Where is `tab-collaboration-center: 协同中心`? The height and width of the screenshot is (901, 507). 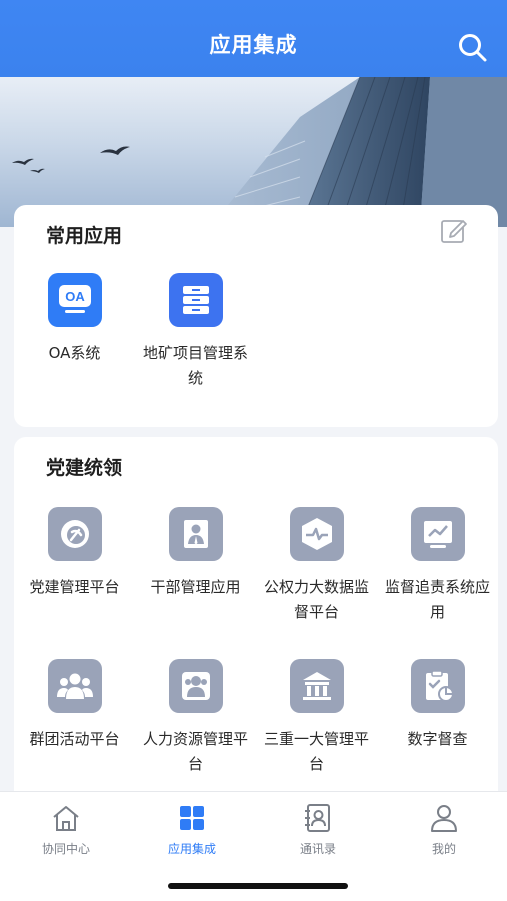 tab-collaboration-center: 协同中心 is located at coordinates (66, 824).